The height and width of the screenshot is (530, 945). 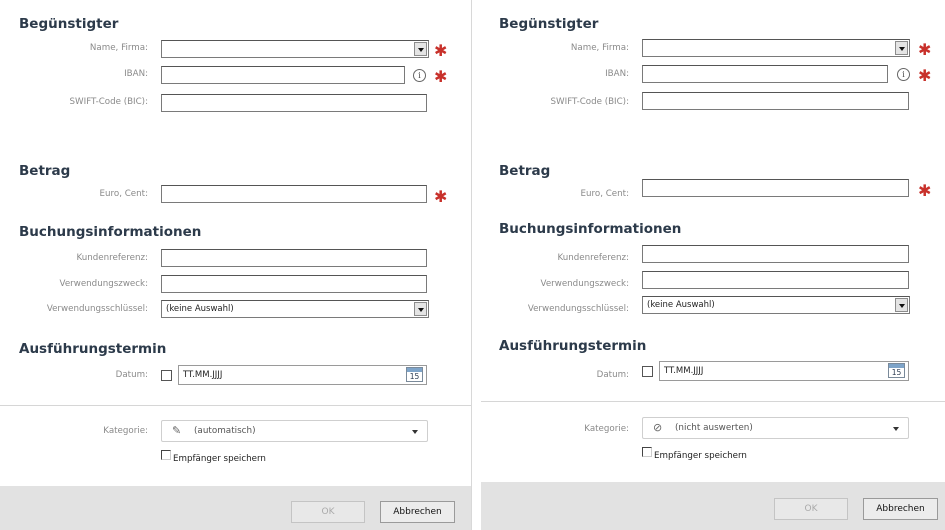 What do you see at coordinates (658, 427) in the screenshot?
I see `tag-crossed-icon: ⊘` at bounding box center [658, 427].